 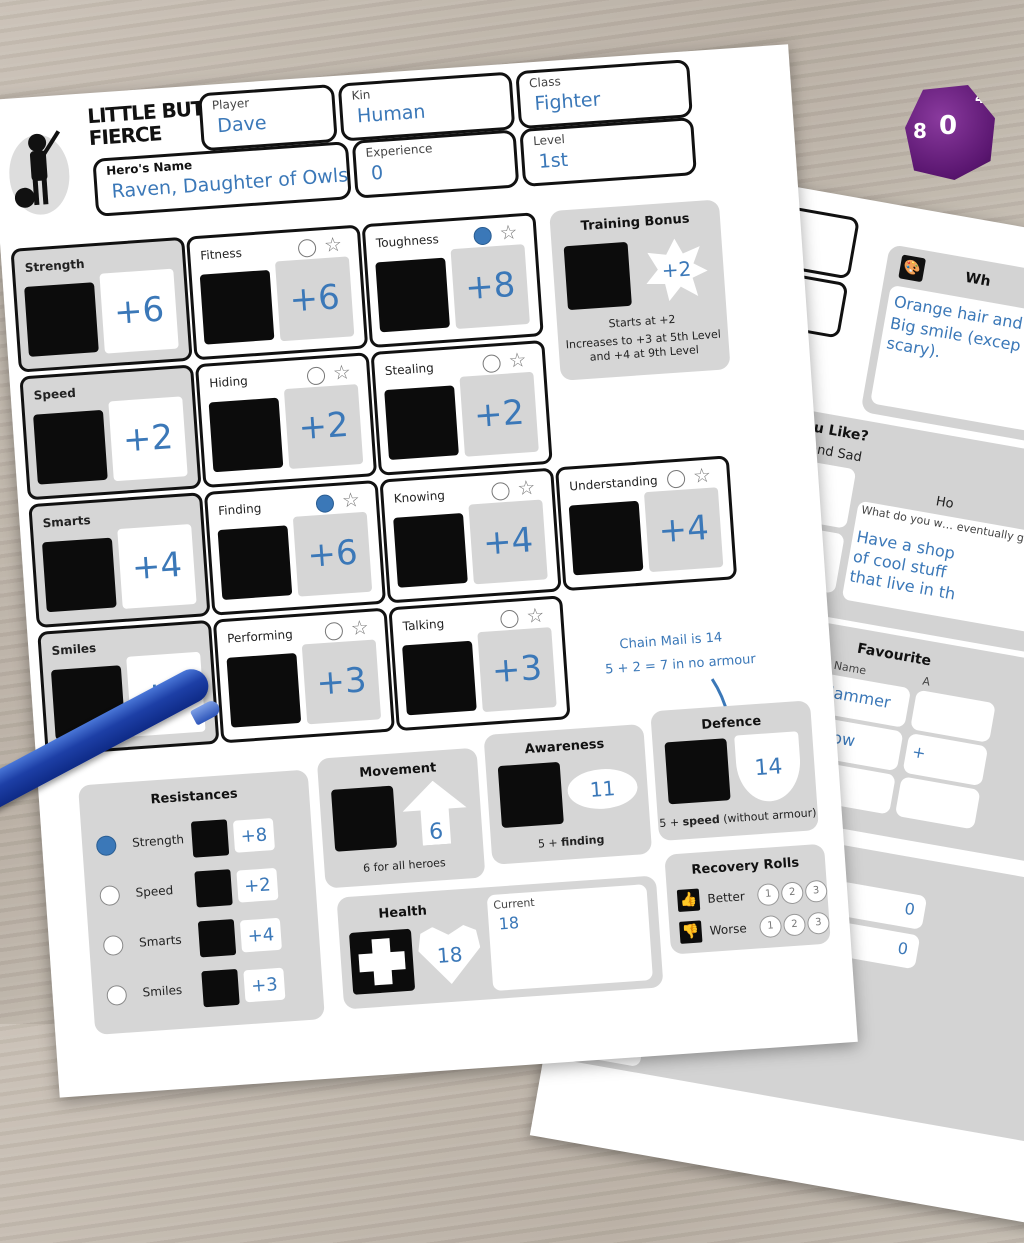 I want to click on level-field: Level 1st, so click(x=608, y=152).